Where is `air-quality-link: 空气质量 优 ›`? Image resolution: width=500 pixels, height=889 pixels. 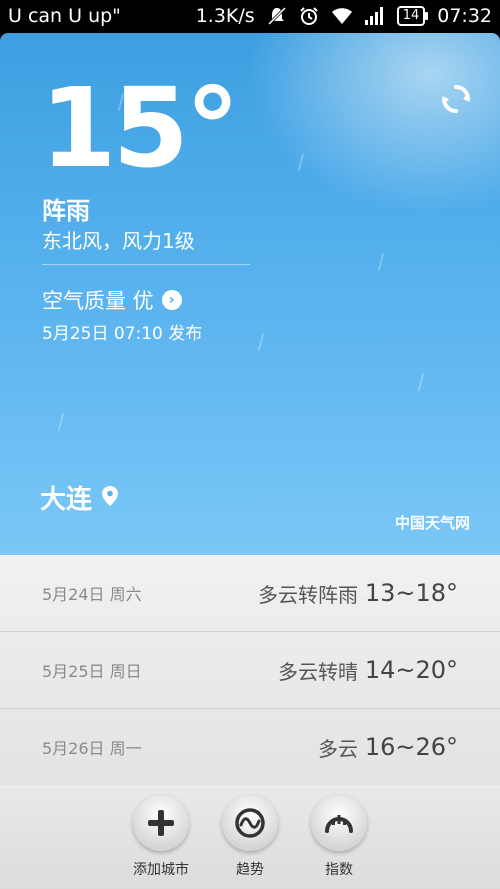 air-quality-link: 空气质量 优 › is located at coordinates (112, 300).